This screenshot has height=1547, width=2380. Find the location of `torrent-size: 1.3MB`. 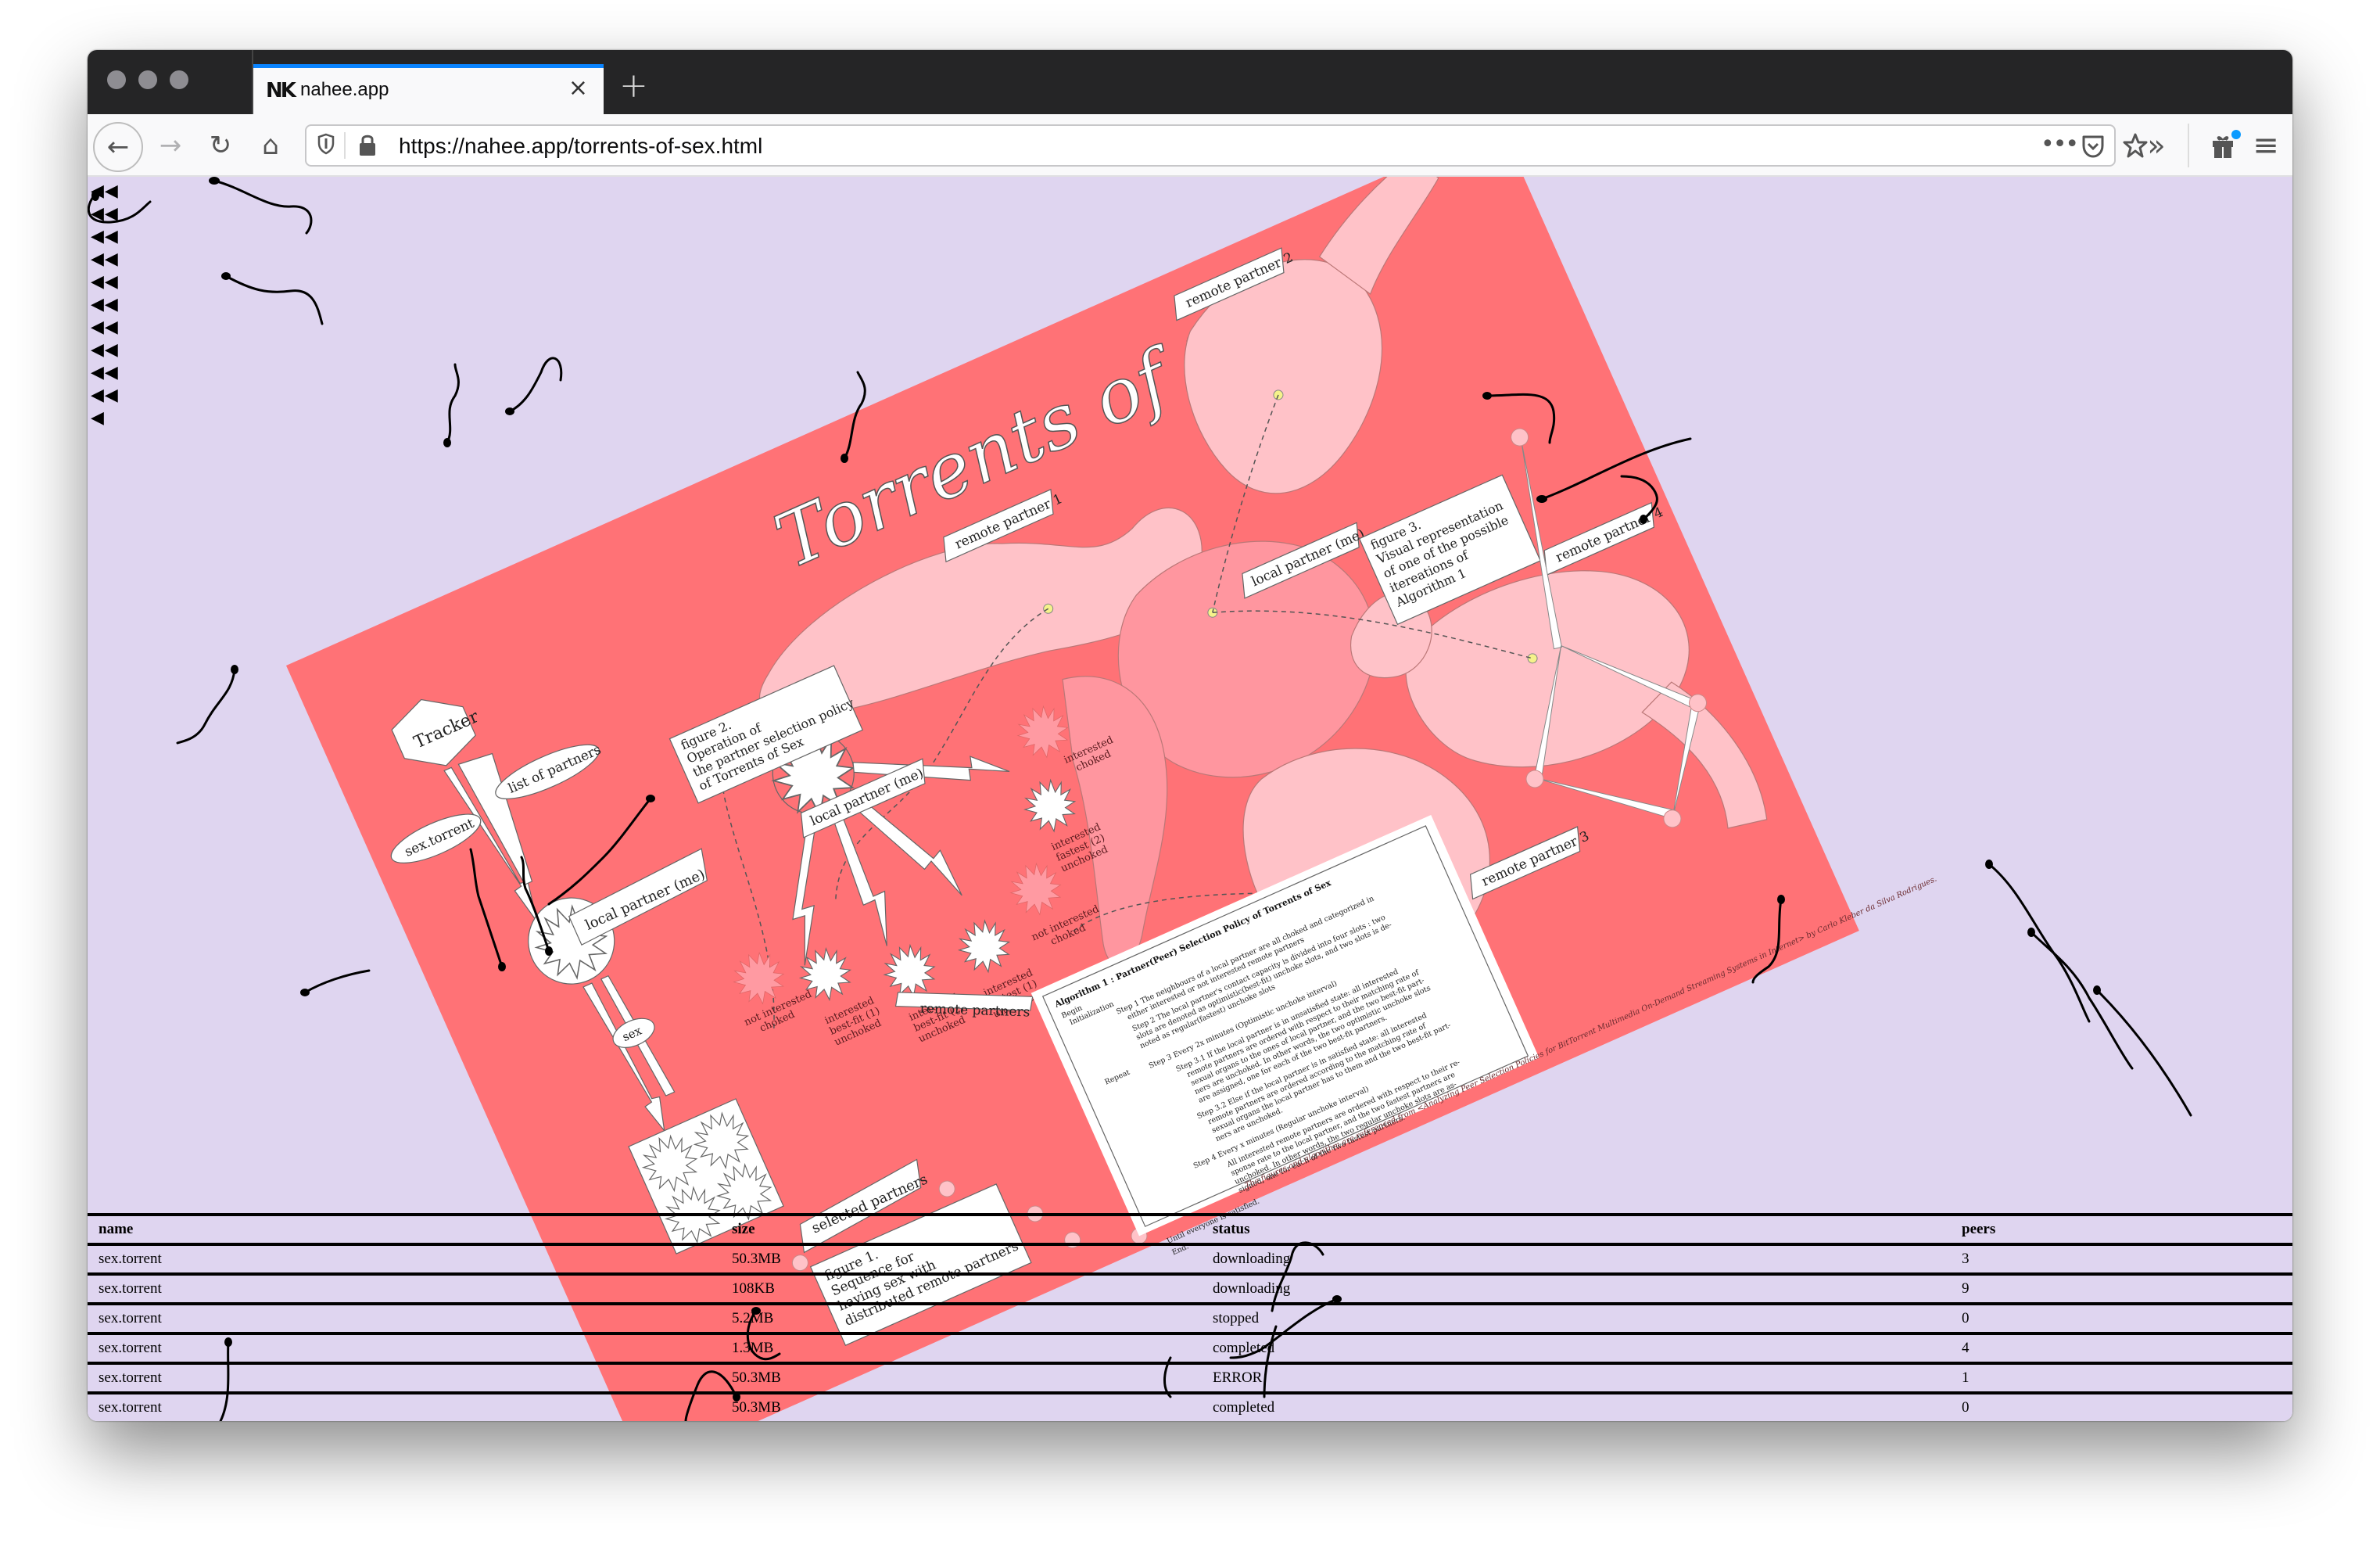

torrent-size: 1.3MB is located at coordinates (961, 1347).